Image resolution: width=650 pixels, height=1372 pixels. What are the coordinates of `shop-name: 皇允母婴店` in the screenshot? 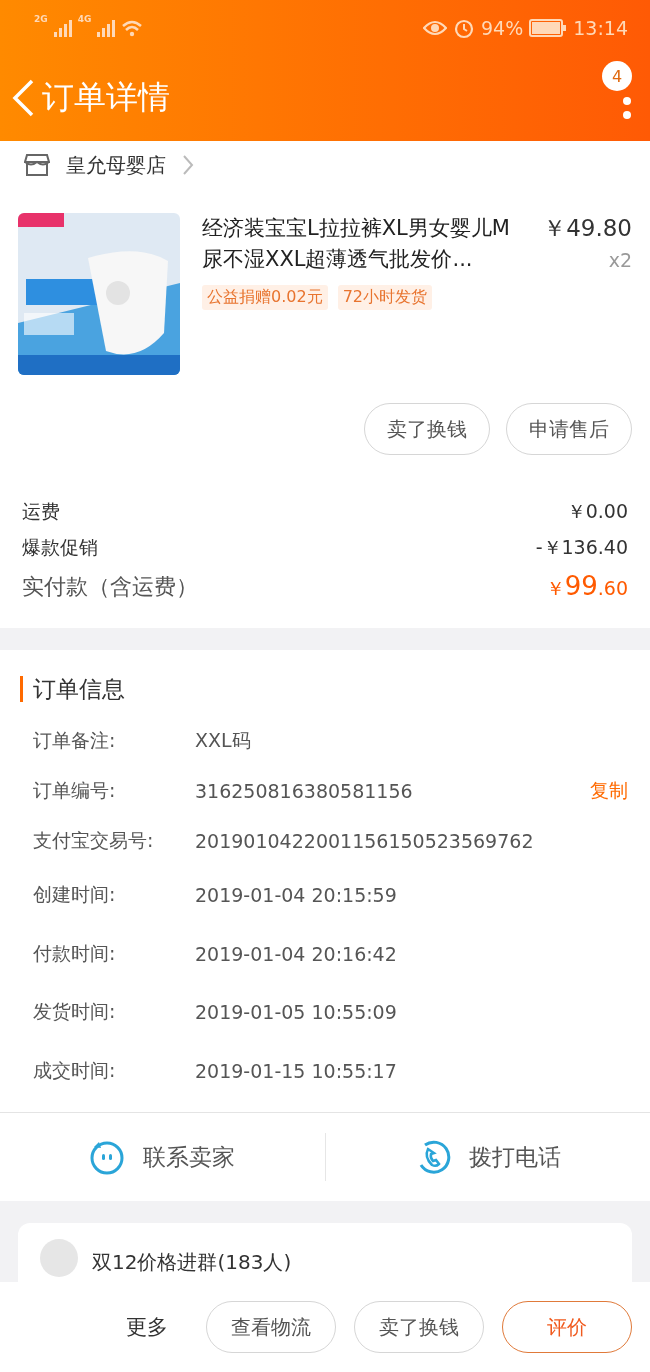 It's located at (116, 165).